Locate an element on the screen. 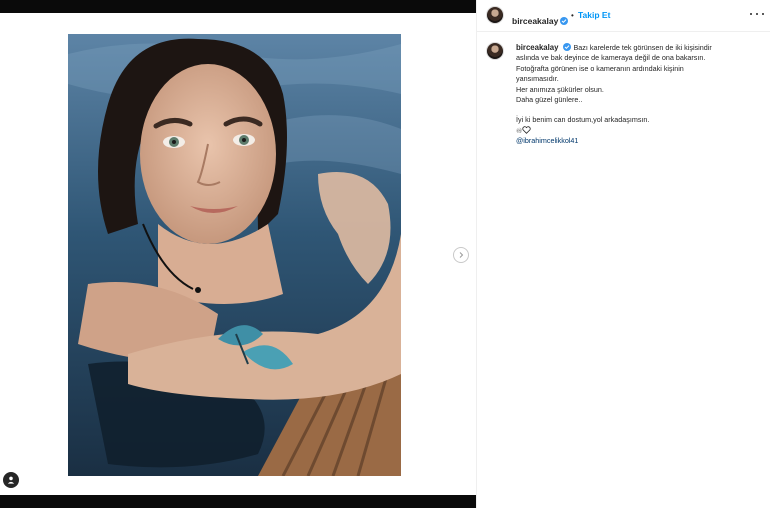  caption-username: birceakalay is located at coordinates (537, 47).